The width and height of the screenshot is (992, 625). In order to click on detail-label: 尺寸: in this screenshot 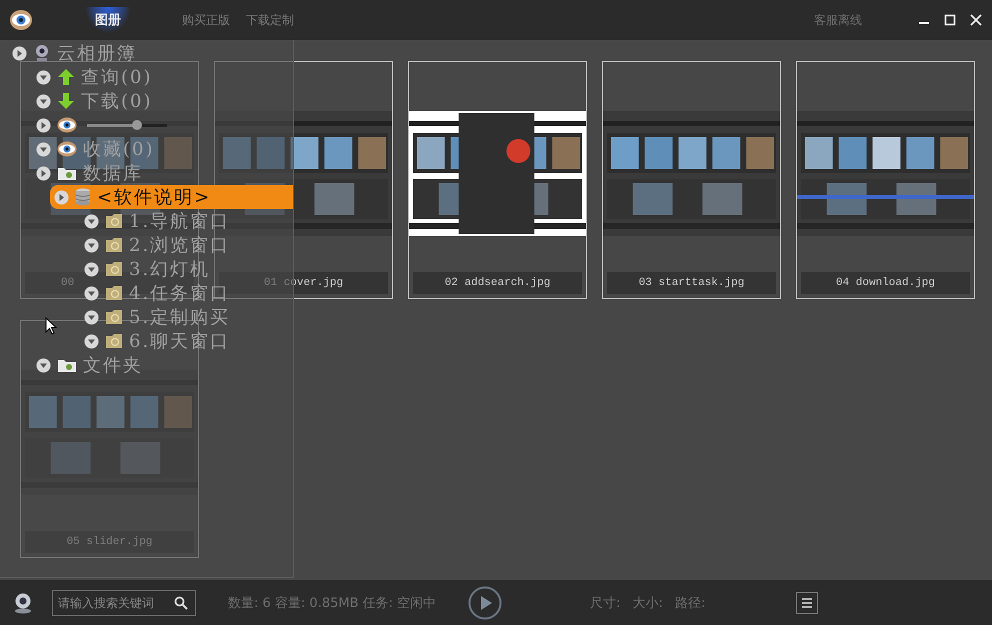, I will do `click(605, 603)`.